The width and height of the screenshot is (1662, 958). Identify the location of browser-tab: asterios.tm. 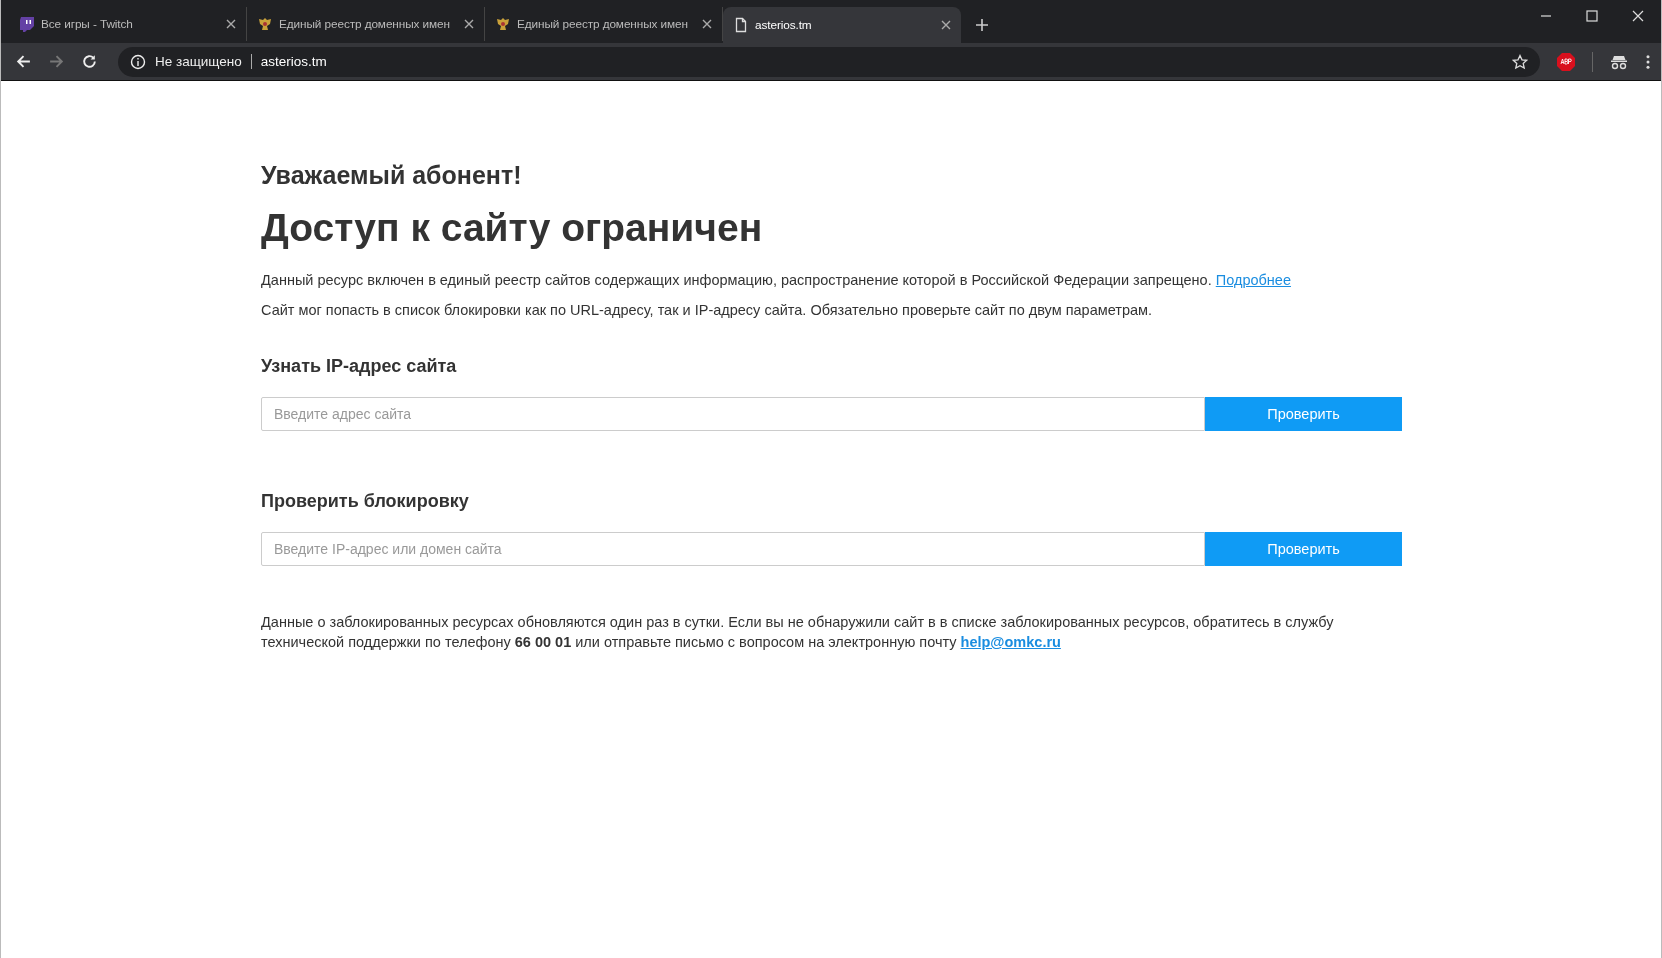
(842, 25).